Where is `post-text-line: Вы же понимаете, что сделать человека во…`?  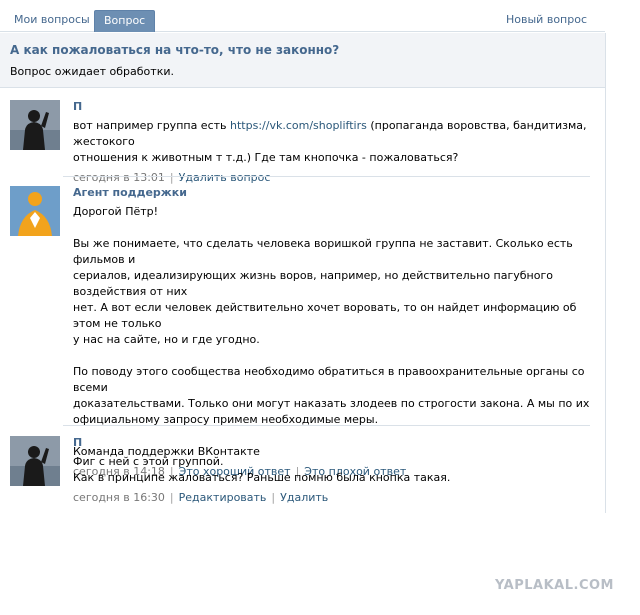 post-text-line: Вы же понимаете, что сделать человека во… is located at coordinates (323, 251).